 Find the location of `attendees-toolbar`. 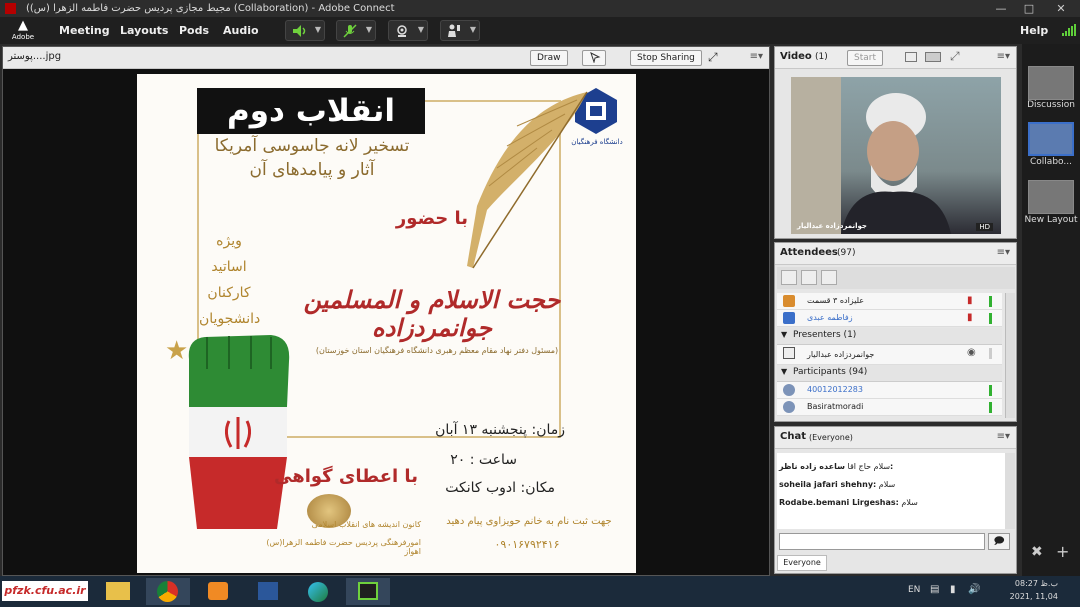

attendees-toolbar is located at coordinates (896, 278).